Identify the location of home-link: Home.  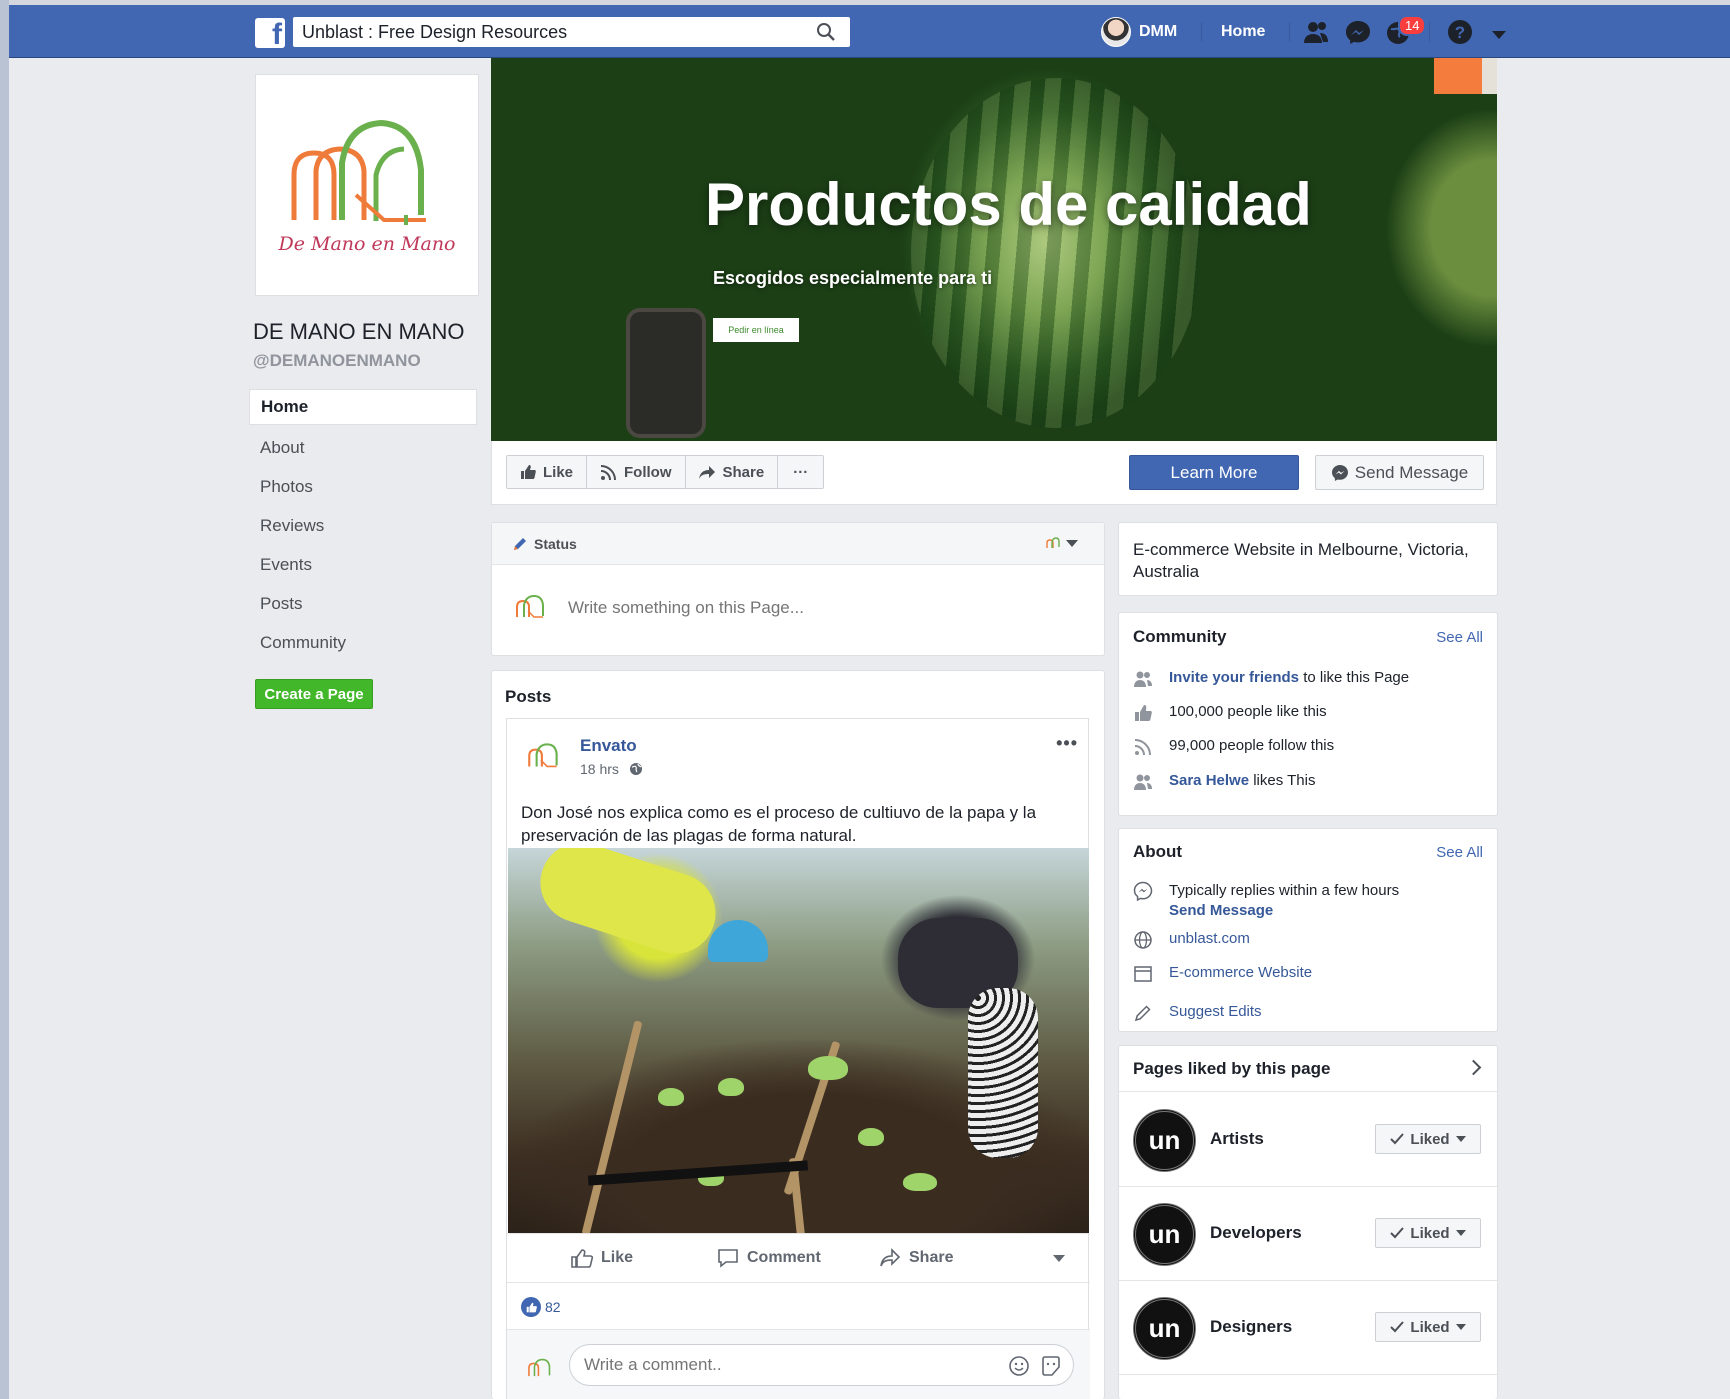
(1243, 32).